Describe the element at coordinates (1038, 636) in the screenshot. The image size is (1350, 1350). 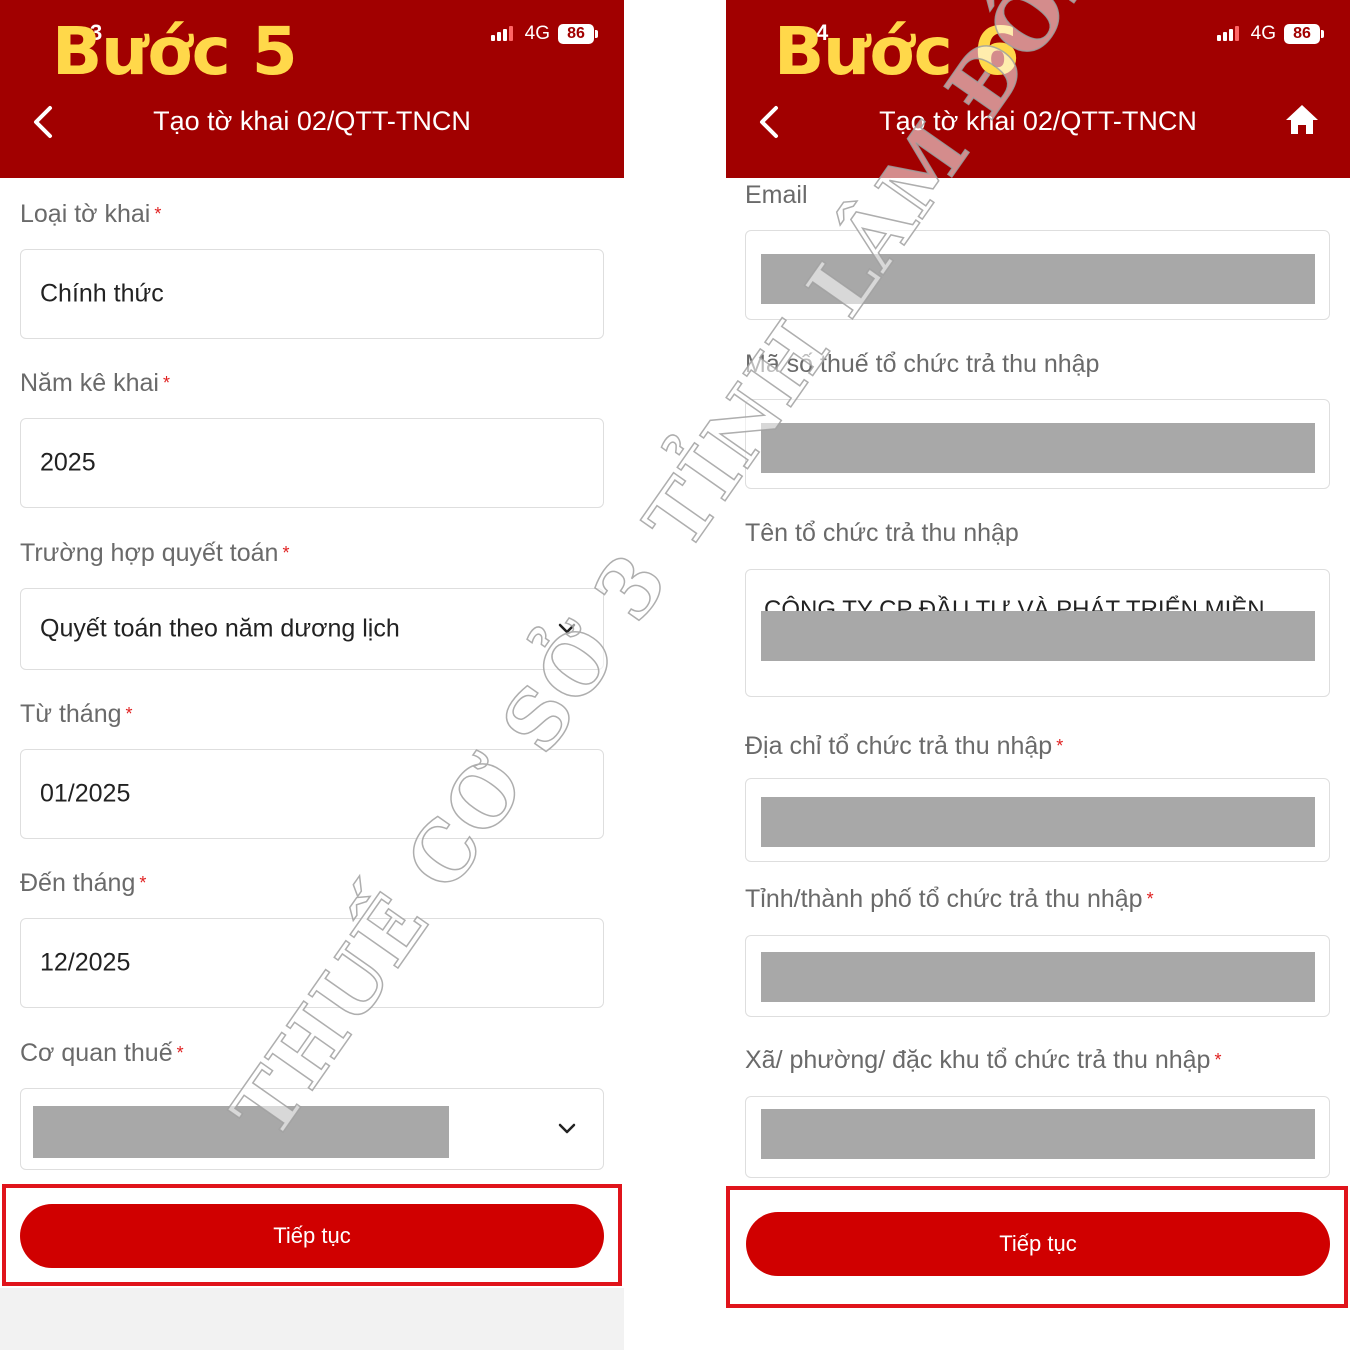
I see `redacted-payer-name` at that location.